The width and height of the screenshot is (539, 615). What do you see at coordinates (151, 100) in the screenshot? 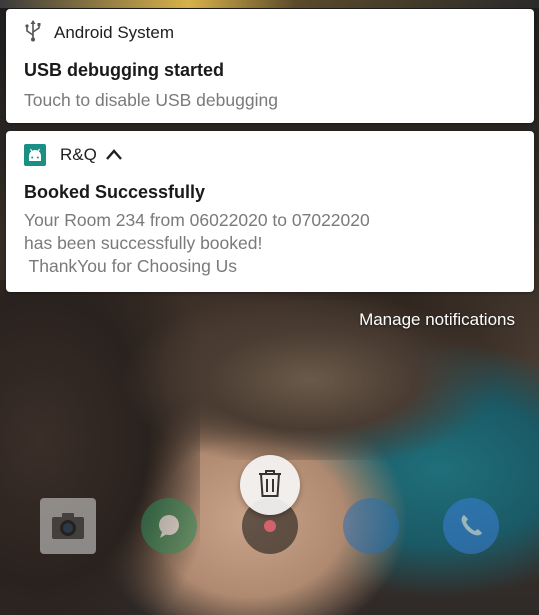
I see `notification-text: Touch to disable USB debugging` at bounding box center [151, 100].